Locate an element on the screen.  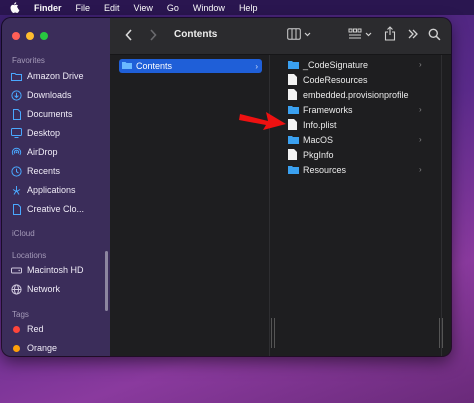
sidebar-section-locations: Locations is located at coordinates (29, 255).